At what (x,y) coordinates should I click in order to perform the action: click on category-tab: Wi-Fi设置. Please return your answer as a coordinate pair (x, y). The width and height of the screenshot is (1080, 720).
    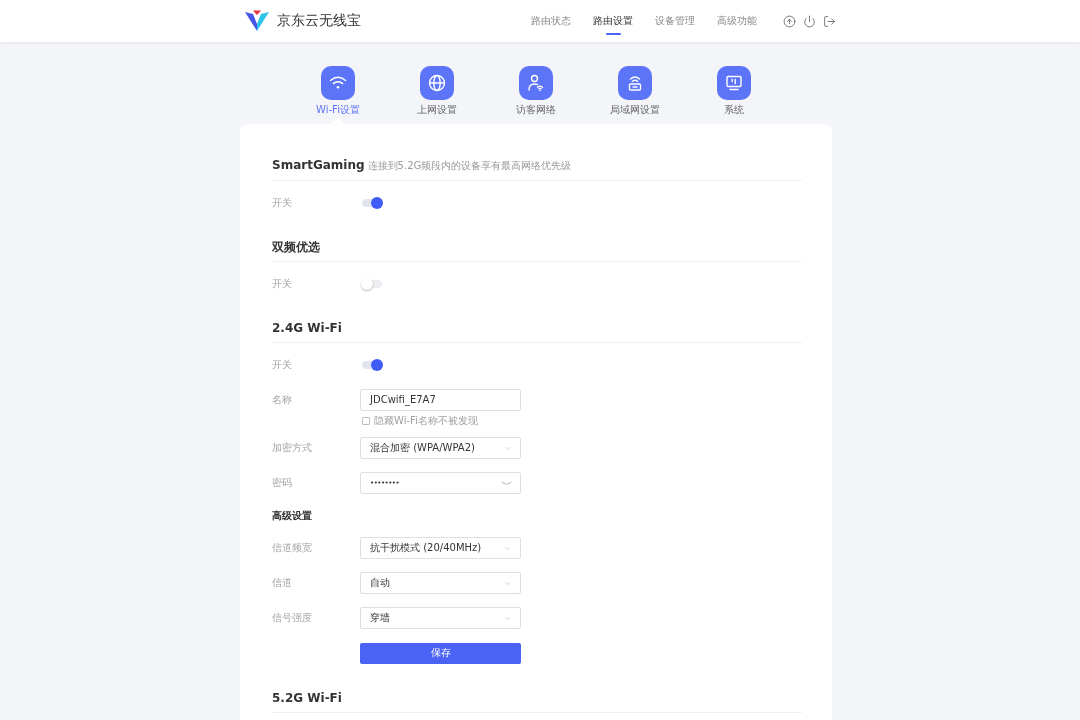
    Looking at the image, I should click on (338, 91).